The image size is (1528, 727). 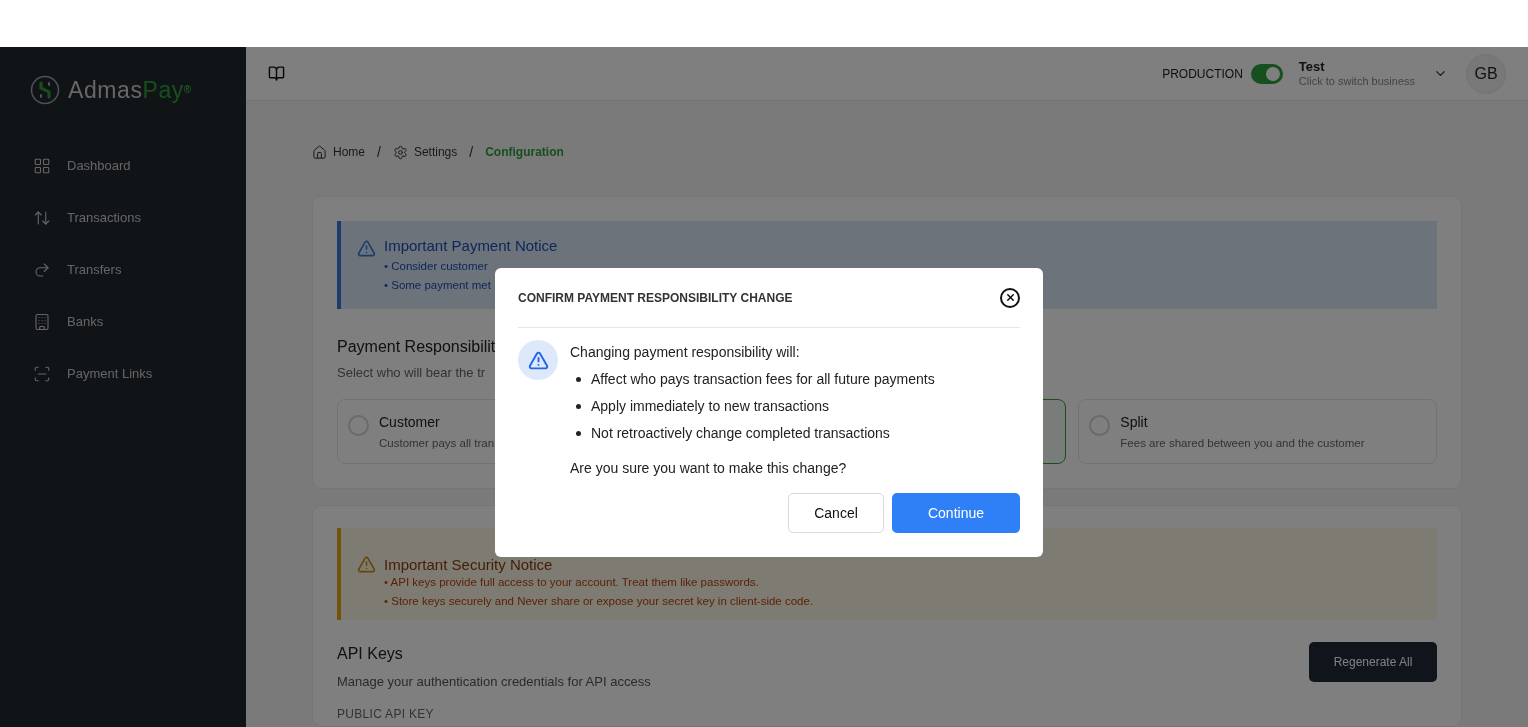 What do you see at coordinates (410, 422) in the screenshot?
I see `option-title: Customer` at bounding box center [410, 422].